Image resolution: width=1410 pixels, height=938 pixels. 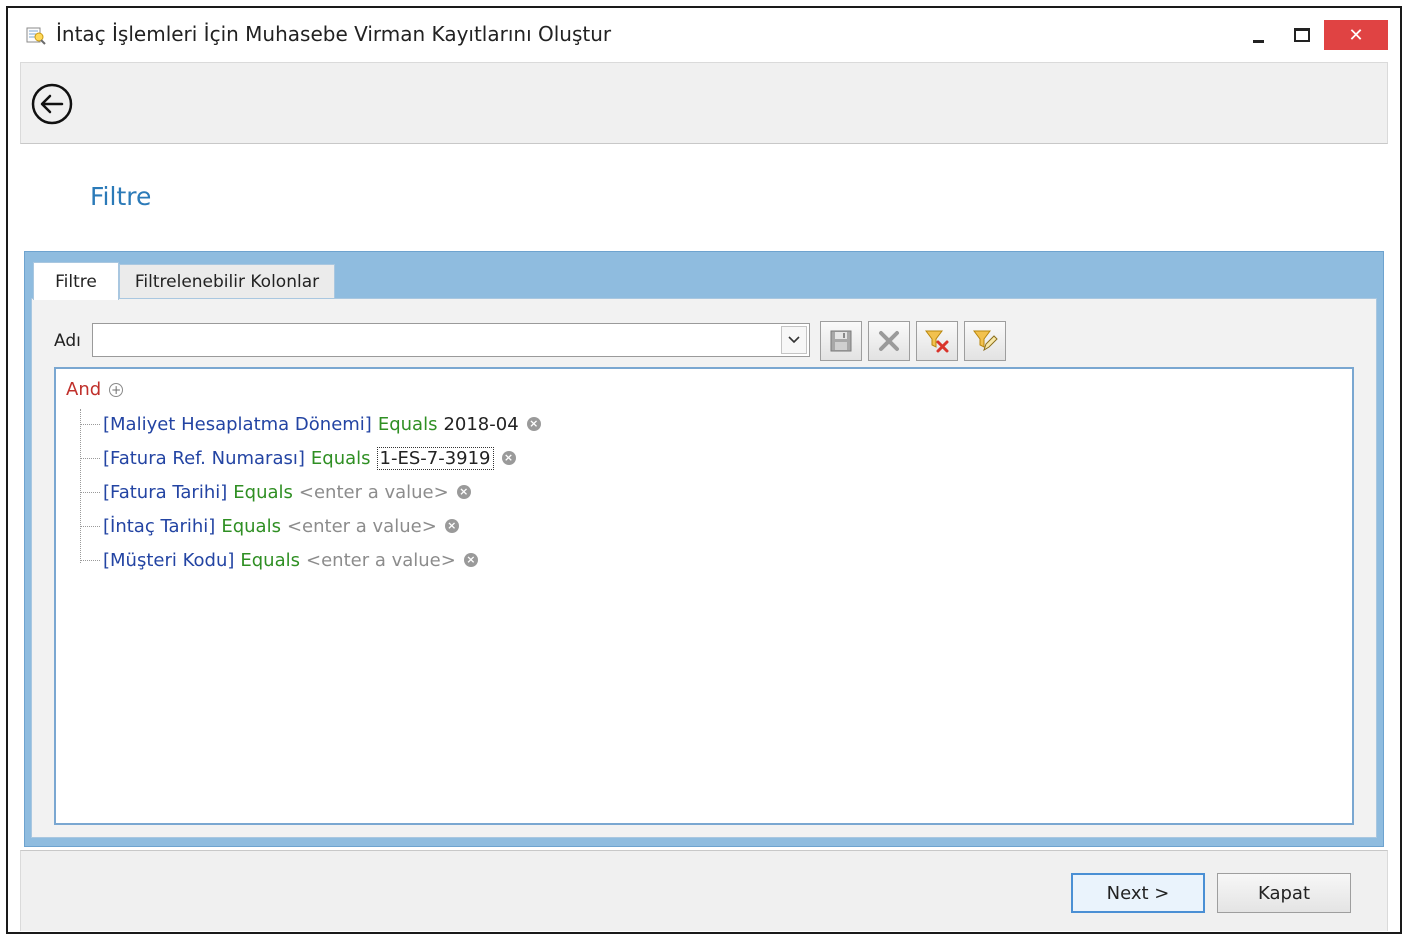 I want to click on condition-field: [Müşteri Kodu], so click(x=168, y=560).